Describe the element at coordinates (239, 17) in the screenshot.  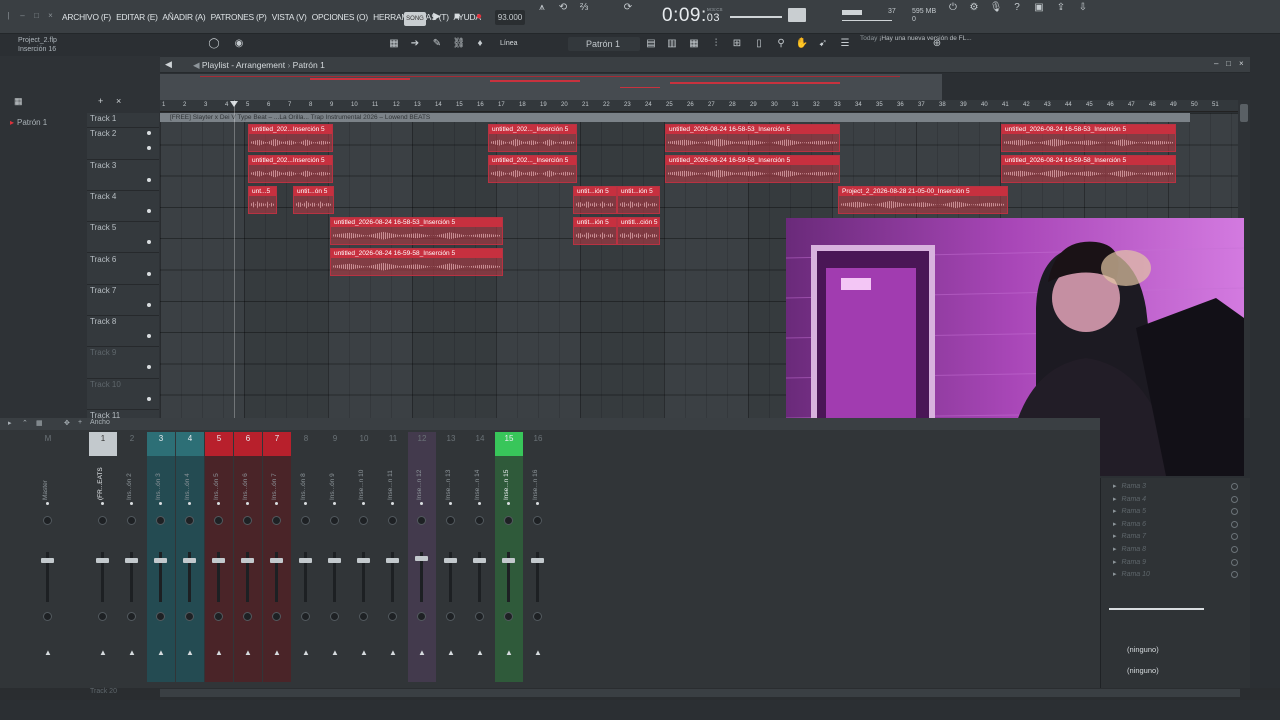
I see `menu-patrones: PATRONES (P)` at that location.